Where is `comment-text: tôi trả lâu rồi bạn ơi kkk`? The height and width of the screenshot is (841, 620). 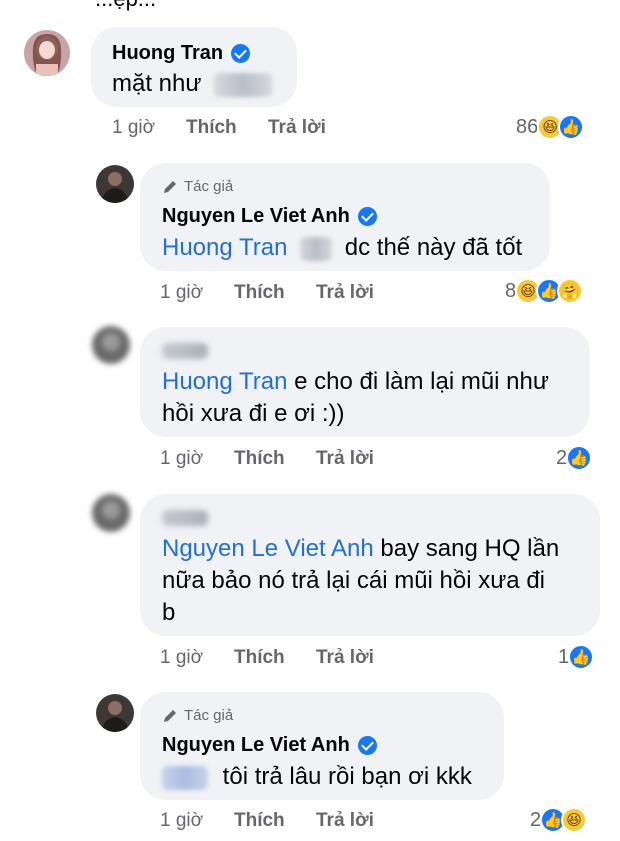 comment-text: tôi trả lâu rồi bạn ơi kkk is located at coordinates (317, 777).